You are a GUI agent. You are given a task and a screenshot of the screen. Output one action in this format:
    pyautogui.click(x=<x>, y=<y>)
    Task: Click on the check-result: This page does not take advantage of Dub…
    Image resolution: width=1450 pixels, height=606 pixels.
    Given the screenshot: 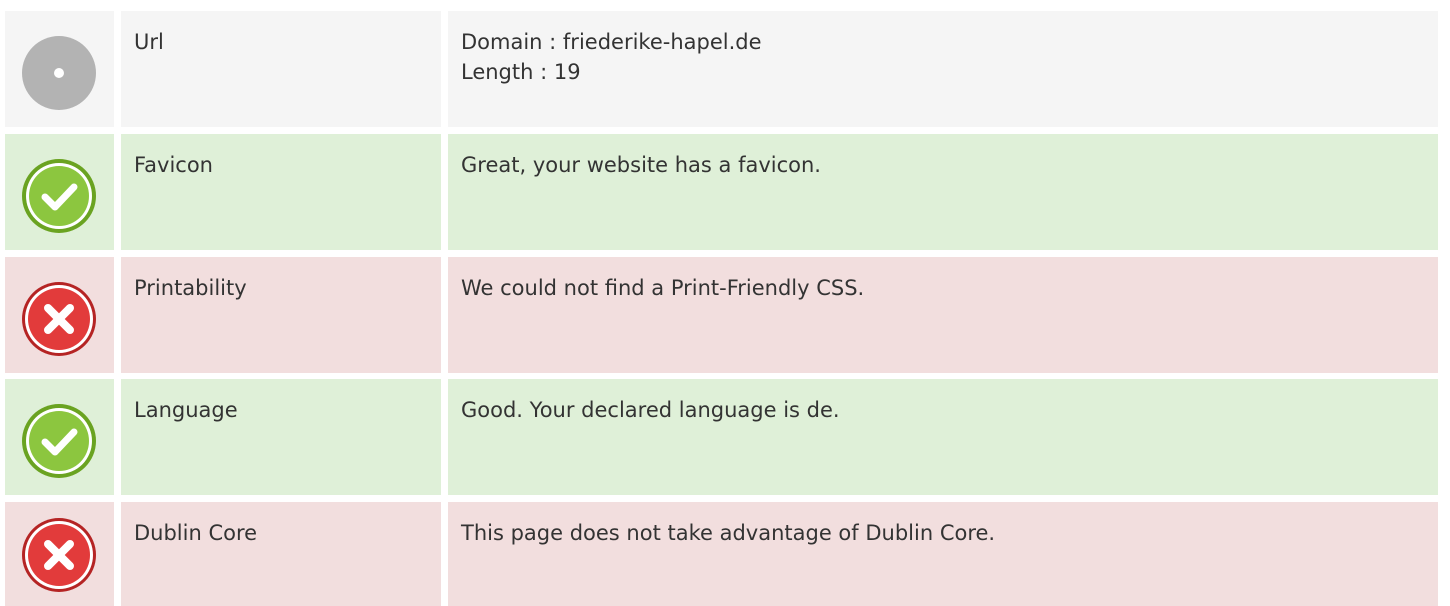 What is the action you would take?
    pyautogui.click(x=728, y=533)
    